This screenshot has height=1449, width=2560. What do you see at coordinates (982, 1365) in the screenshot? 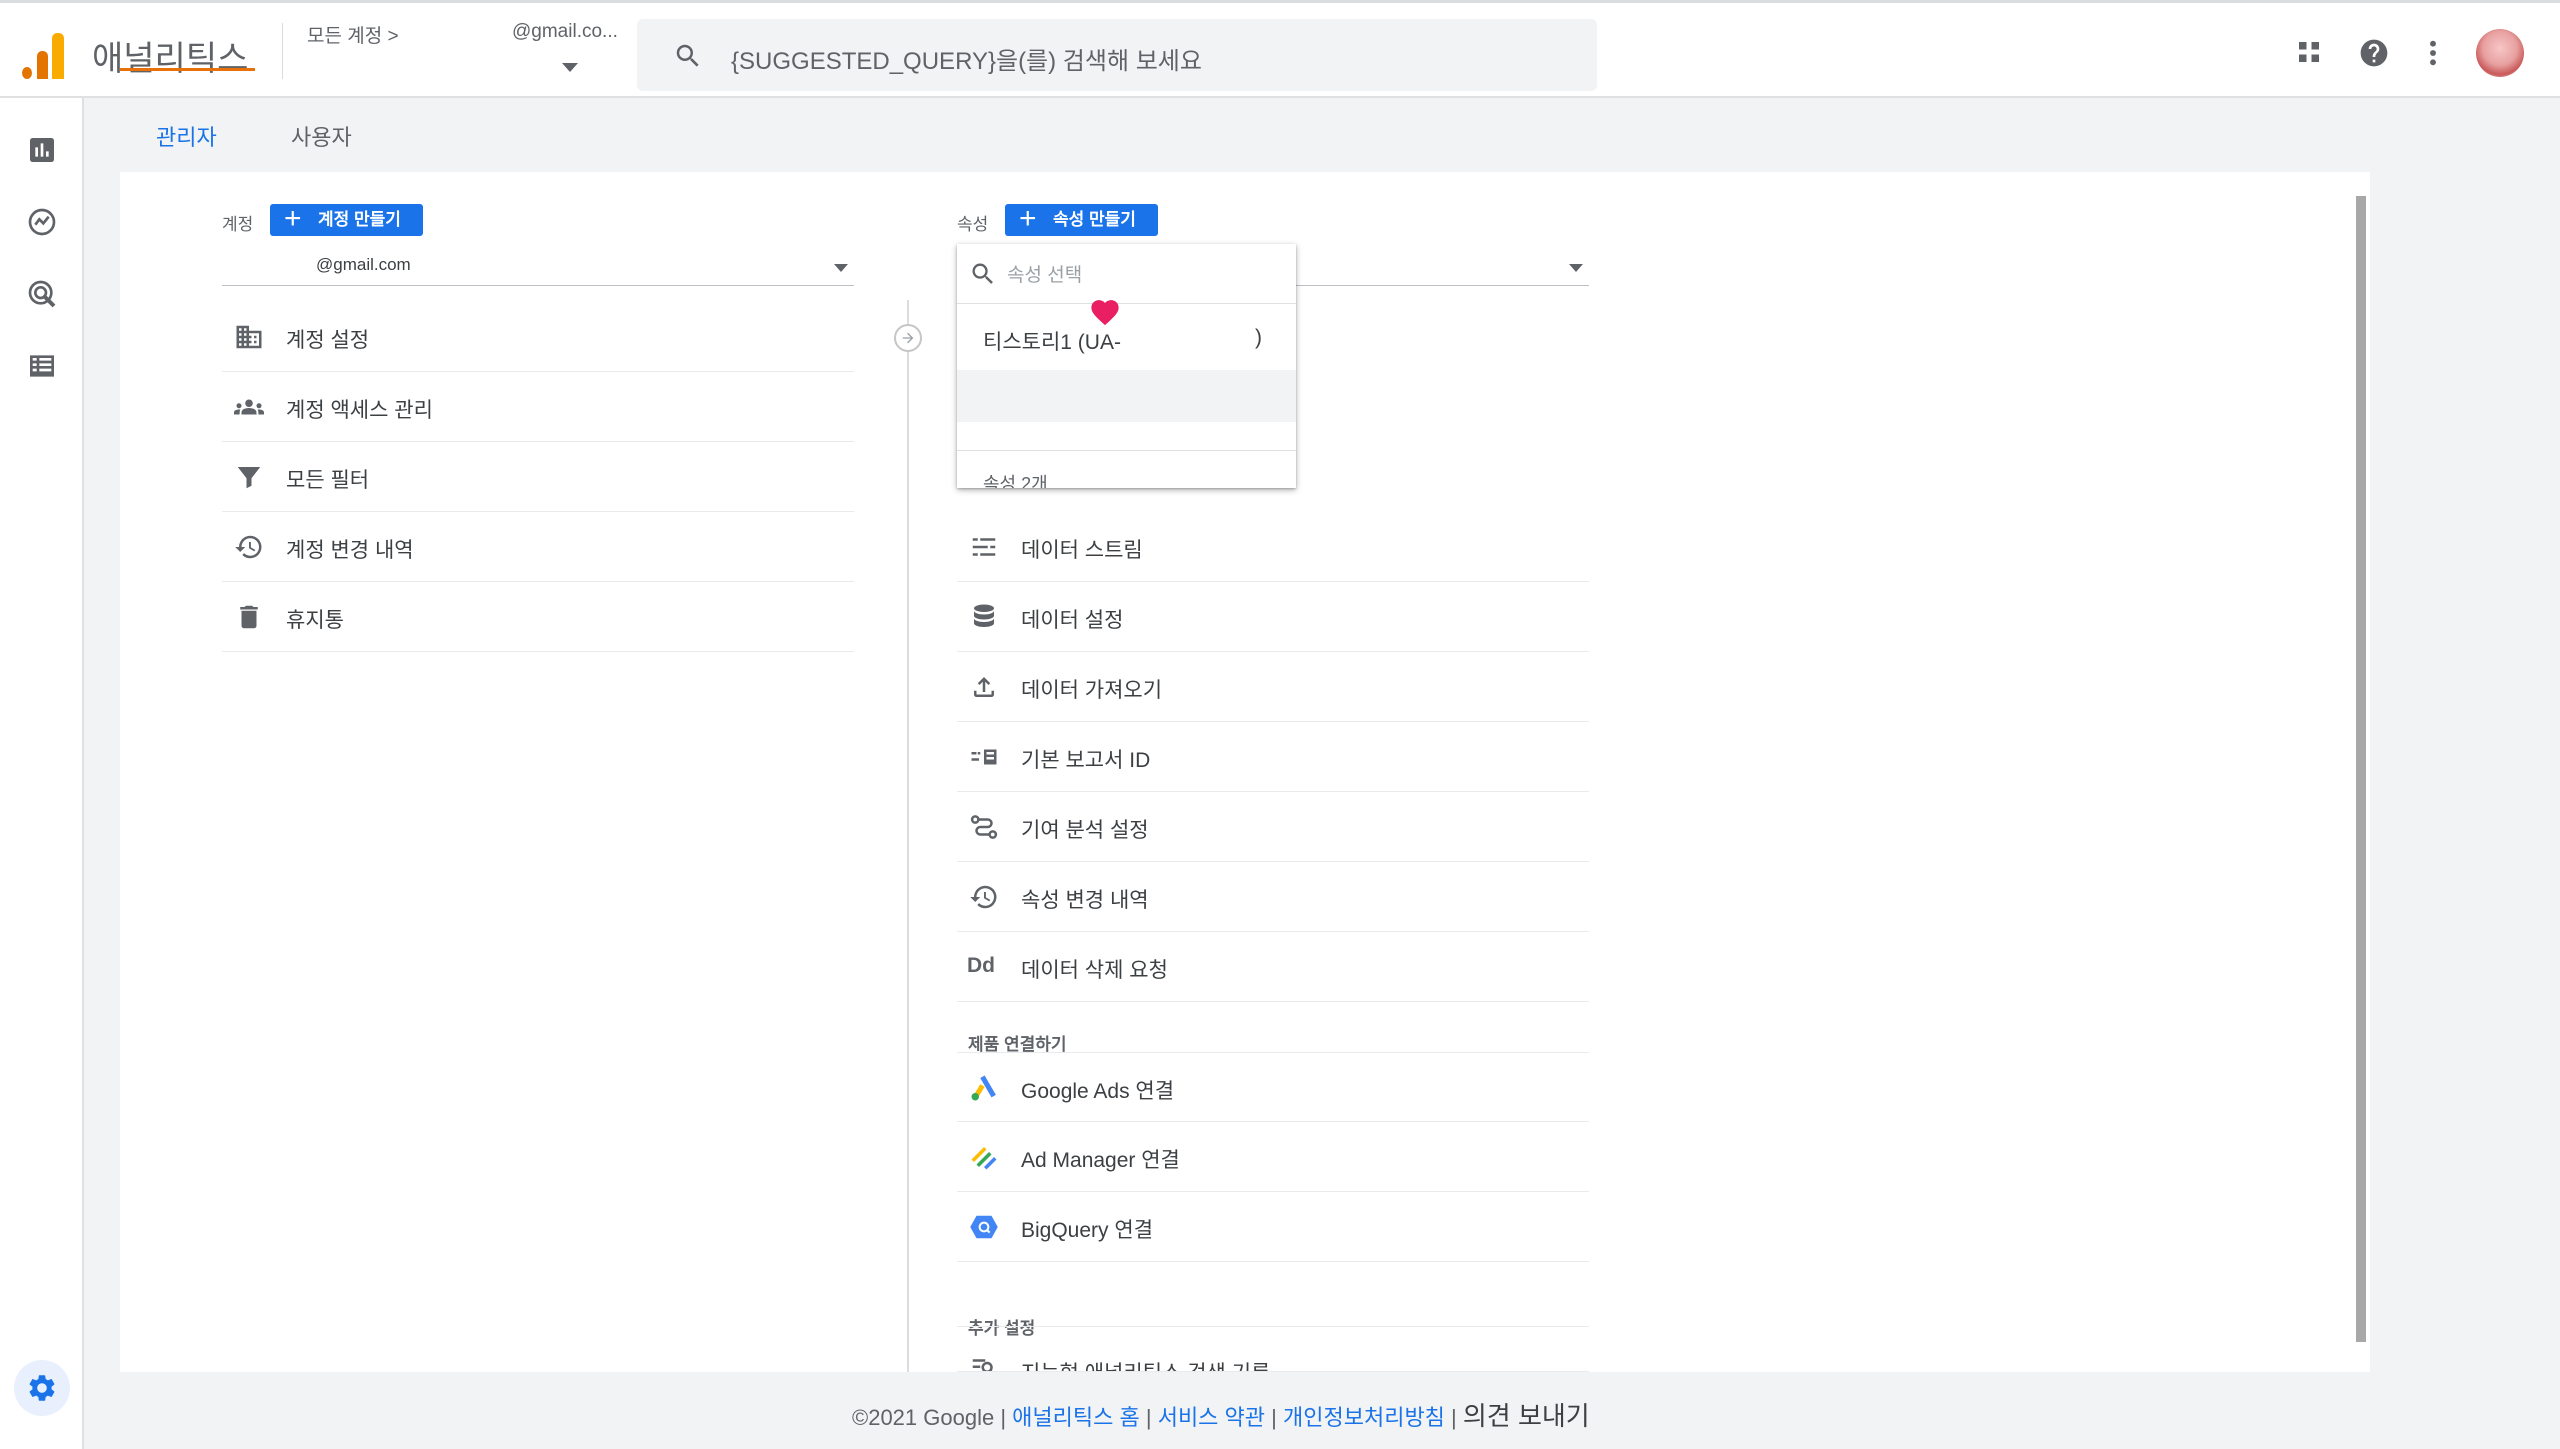
I see `search-history-icon` at bounding box center [982, 1365].